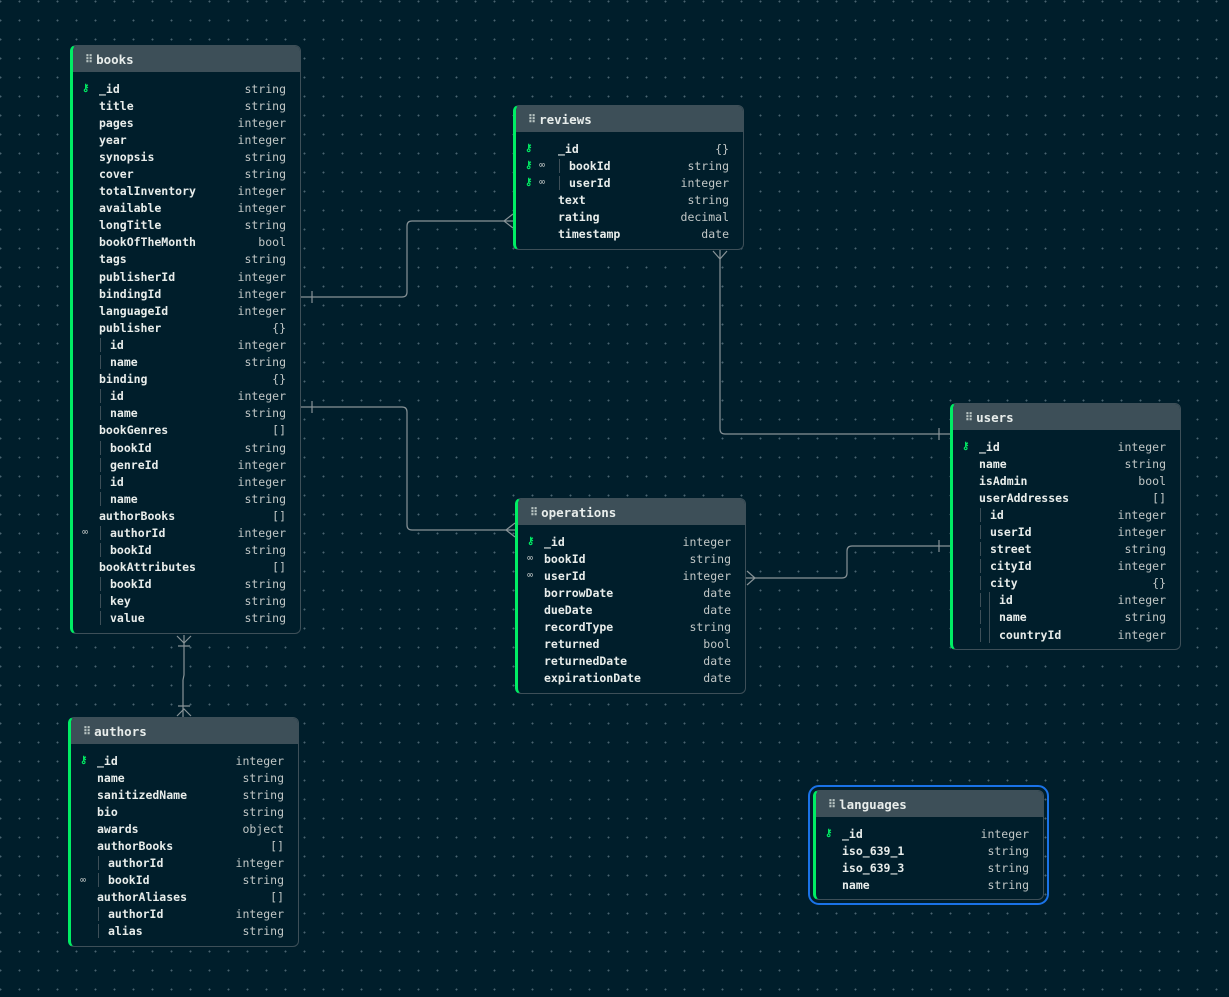  I want to click on field-row: publisher {}, so click(186, 327).